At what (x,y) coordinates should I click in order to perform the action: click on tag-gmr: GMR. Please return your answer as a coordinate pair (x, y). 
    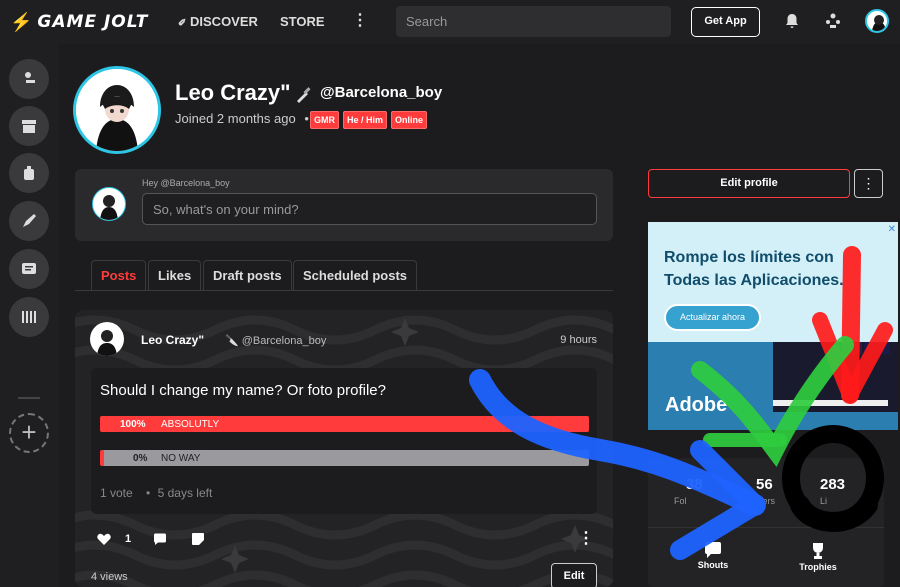
    Looking at the image, I should click on (324, 120).